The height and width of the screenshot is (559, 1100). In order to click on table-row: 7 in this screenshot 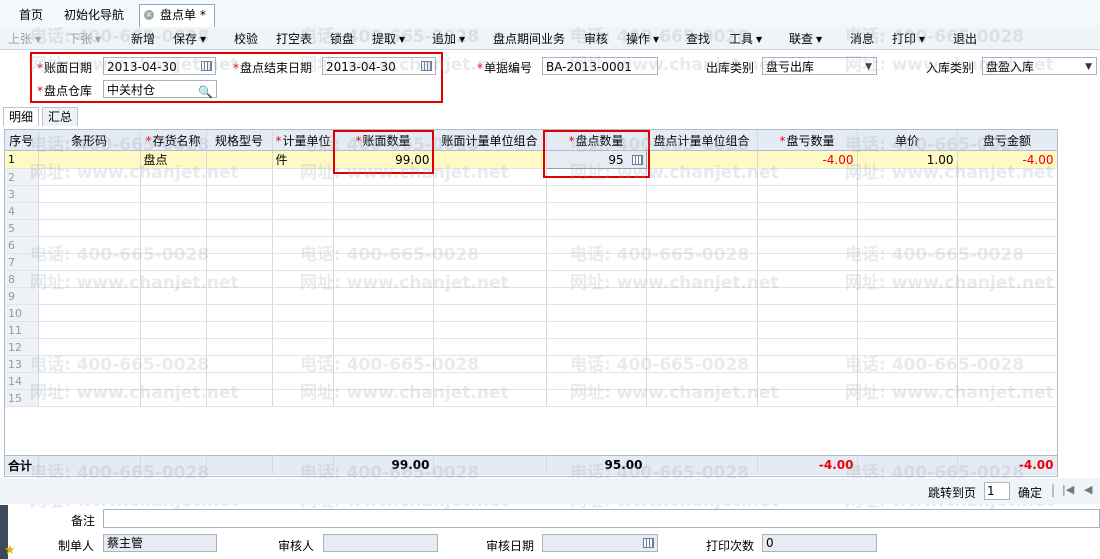, I will do `click(531, 262)`.